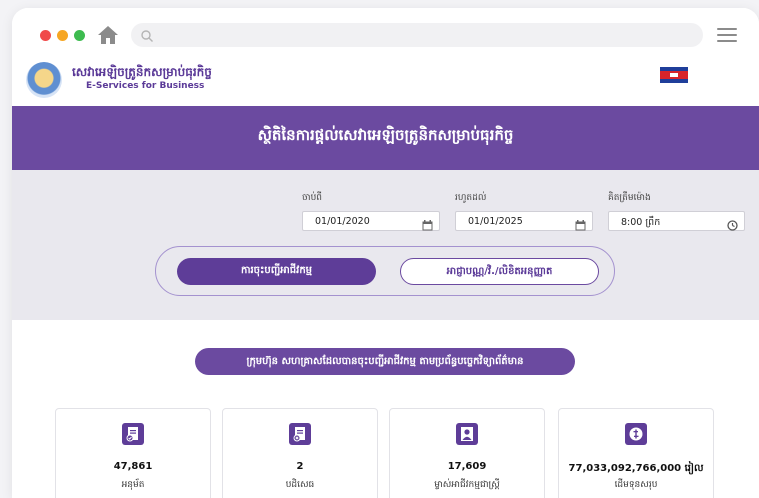  I want to click on browser-toolbar, so click(385, 35).